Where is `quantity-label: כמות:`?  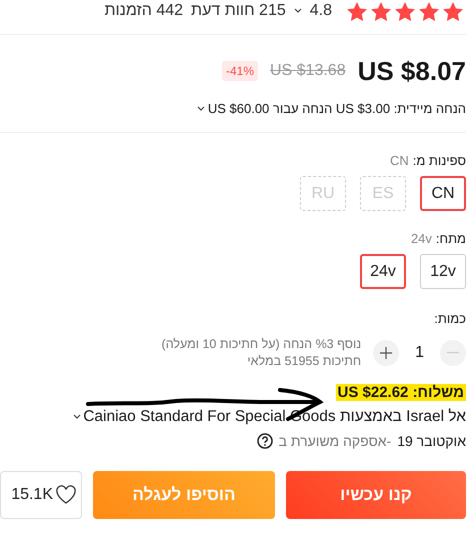
quantity-label: כמות: is located at coordinates (450, 318).